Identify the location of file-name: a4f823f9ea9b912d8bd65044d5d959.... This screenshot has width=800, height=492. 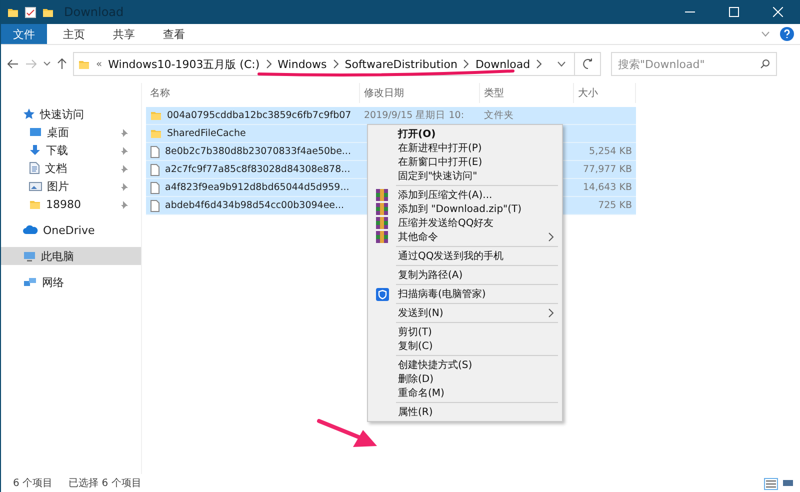
(257, 187).